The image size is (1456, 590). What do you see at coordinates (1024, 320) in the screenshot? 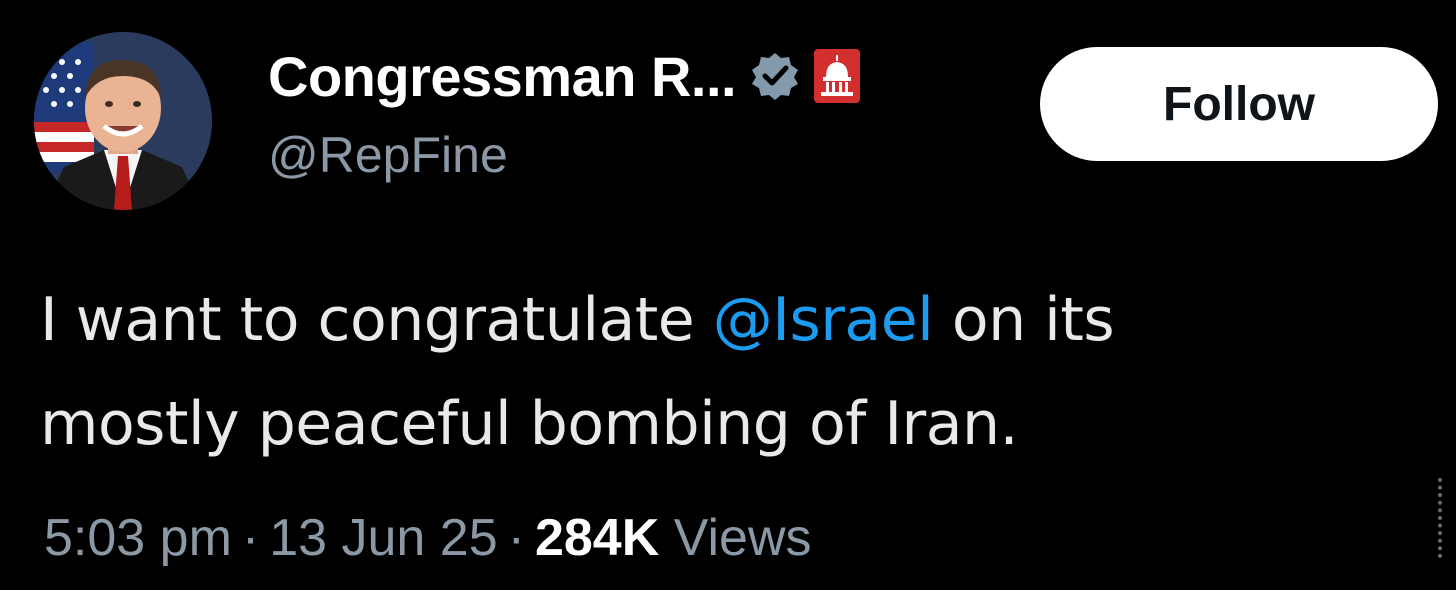
I see `tweet-text-after-mention: on its` at bounding box center [1024, 320].